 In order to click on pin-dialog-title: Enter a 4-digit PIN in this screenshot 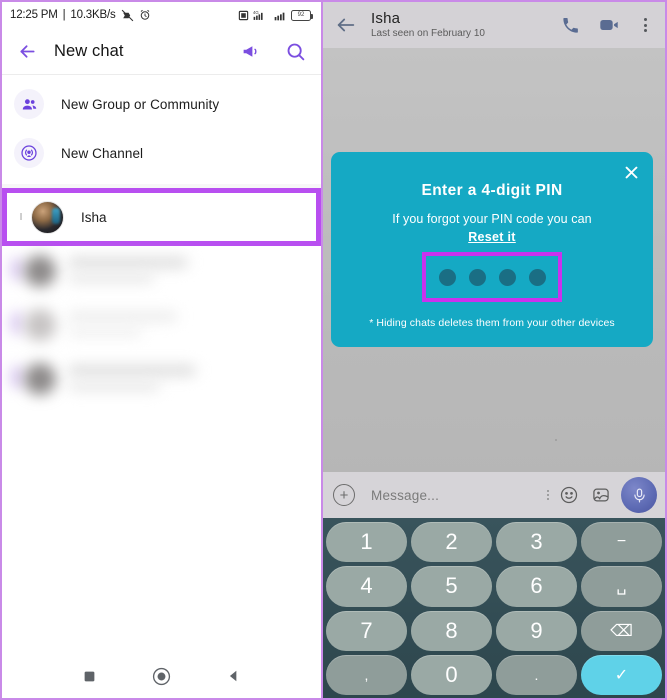, I will do `click(492, 190)`.